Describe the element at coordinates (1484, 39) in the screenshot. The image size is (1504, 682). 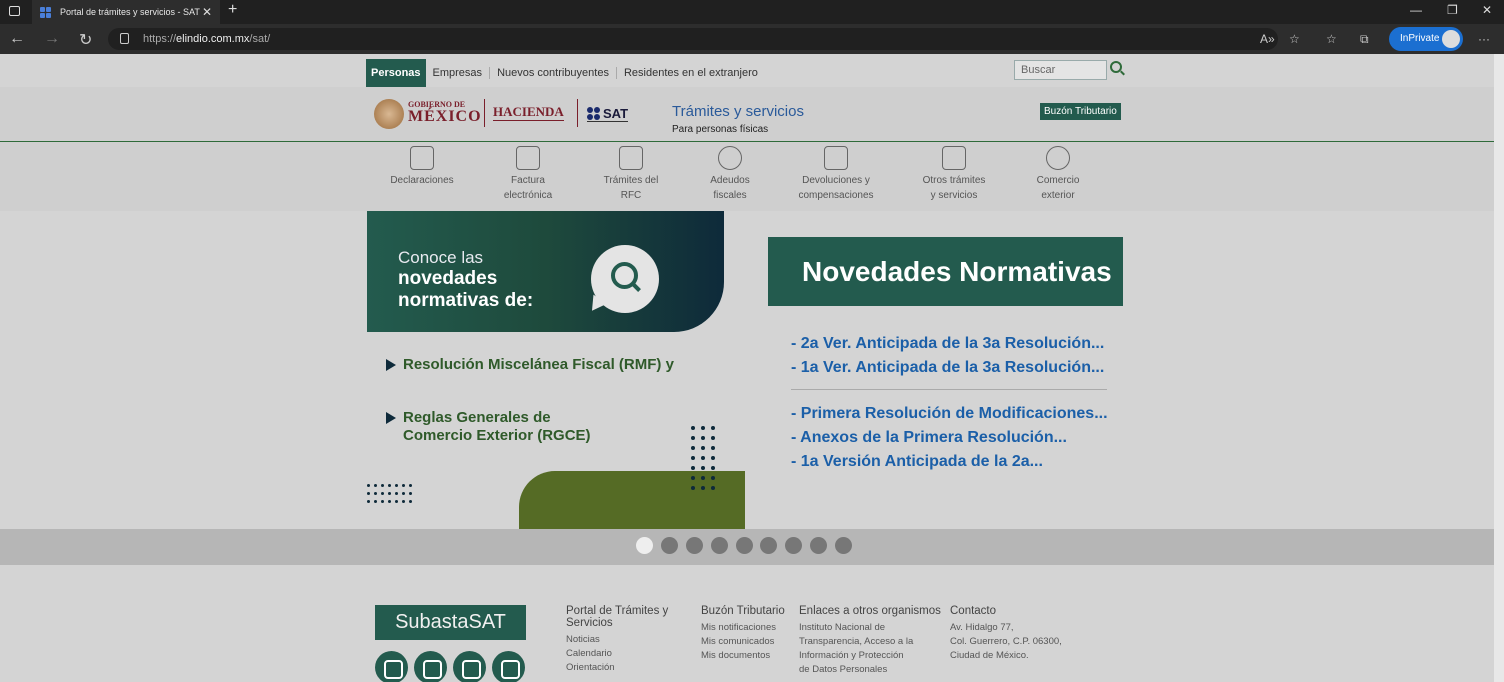
I see `more-menu-icon: ···` at that location.